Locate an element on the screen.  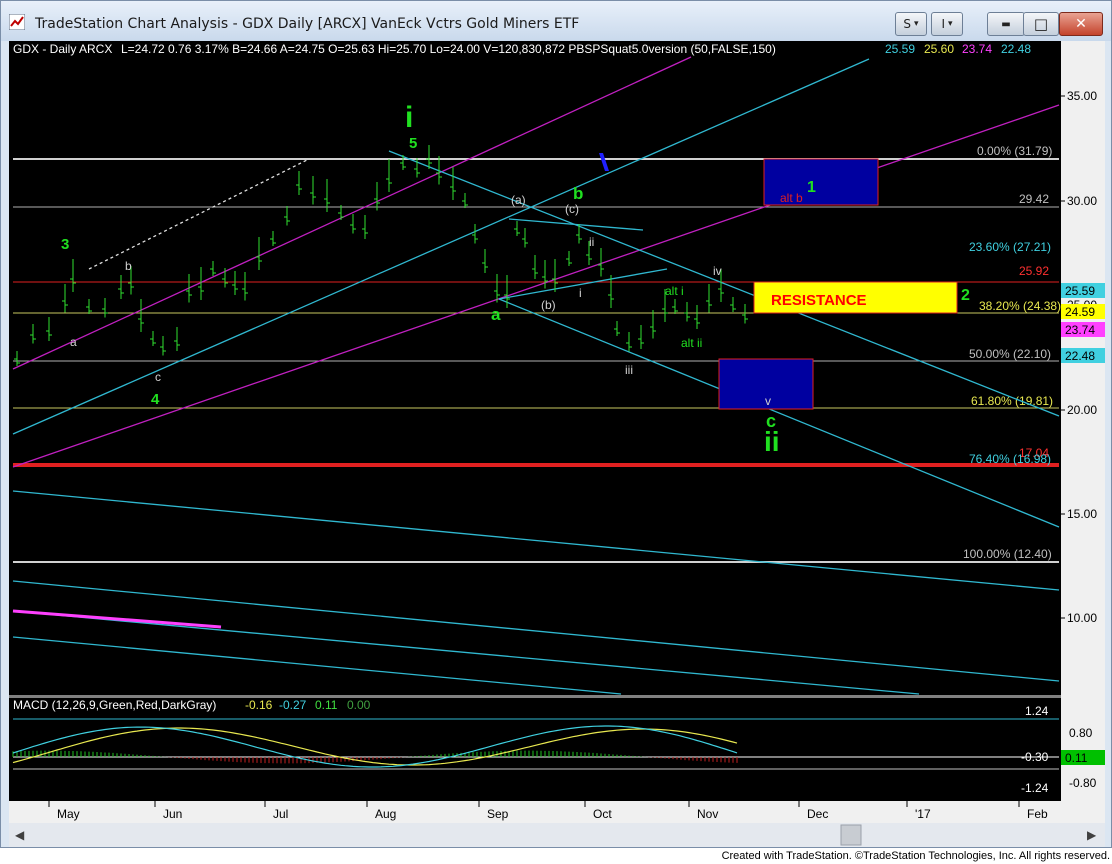
symbol-label: GDX - Daily ARCX is located at coordinates (62, 49).